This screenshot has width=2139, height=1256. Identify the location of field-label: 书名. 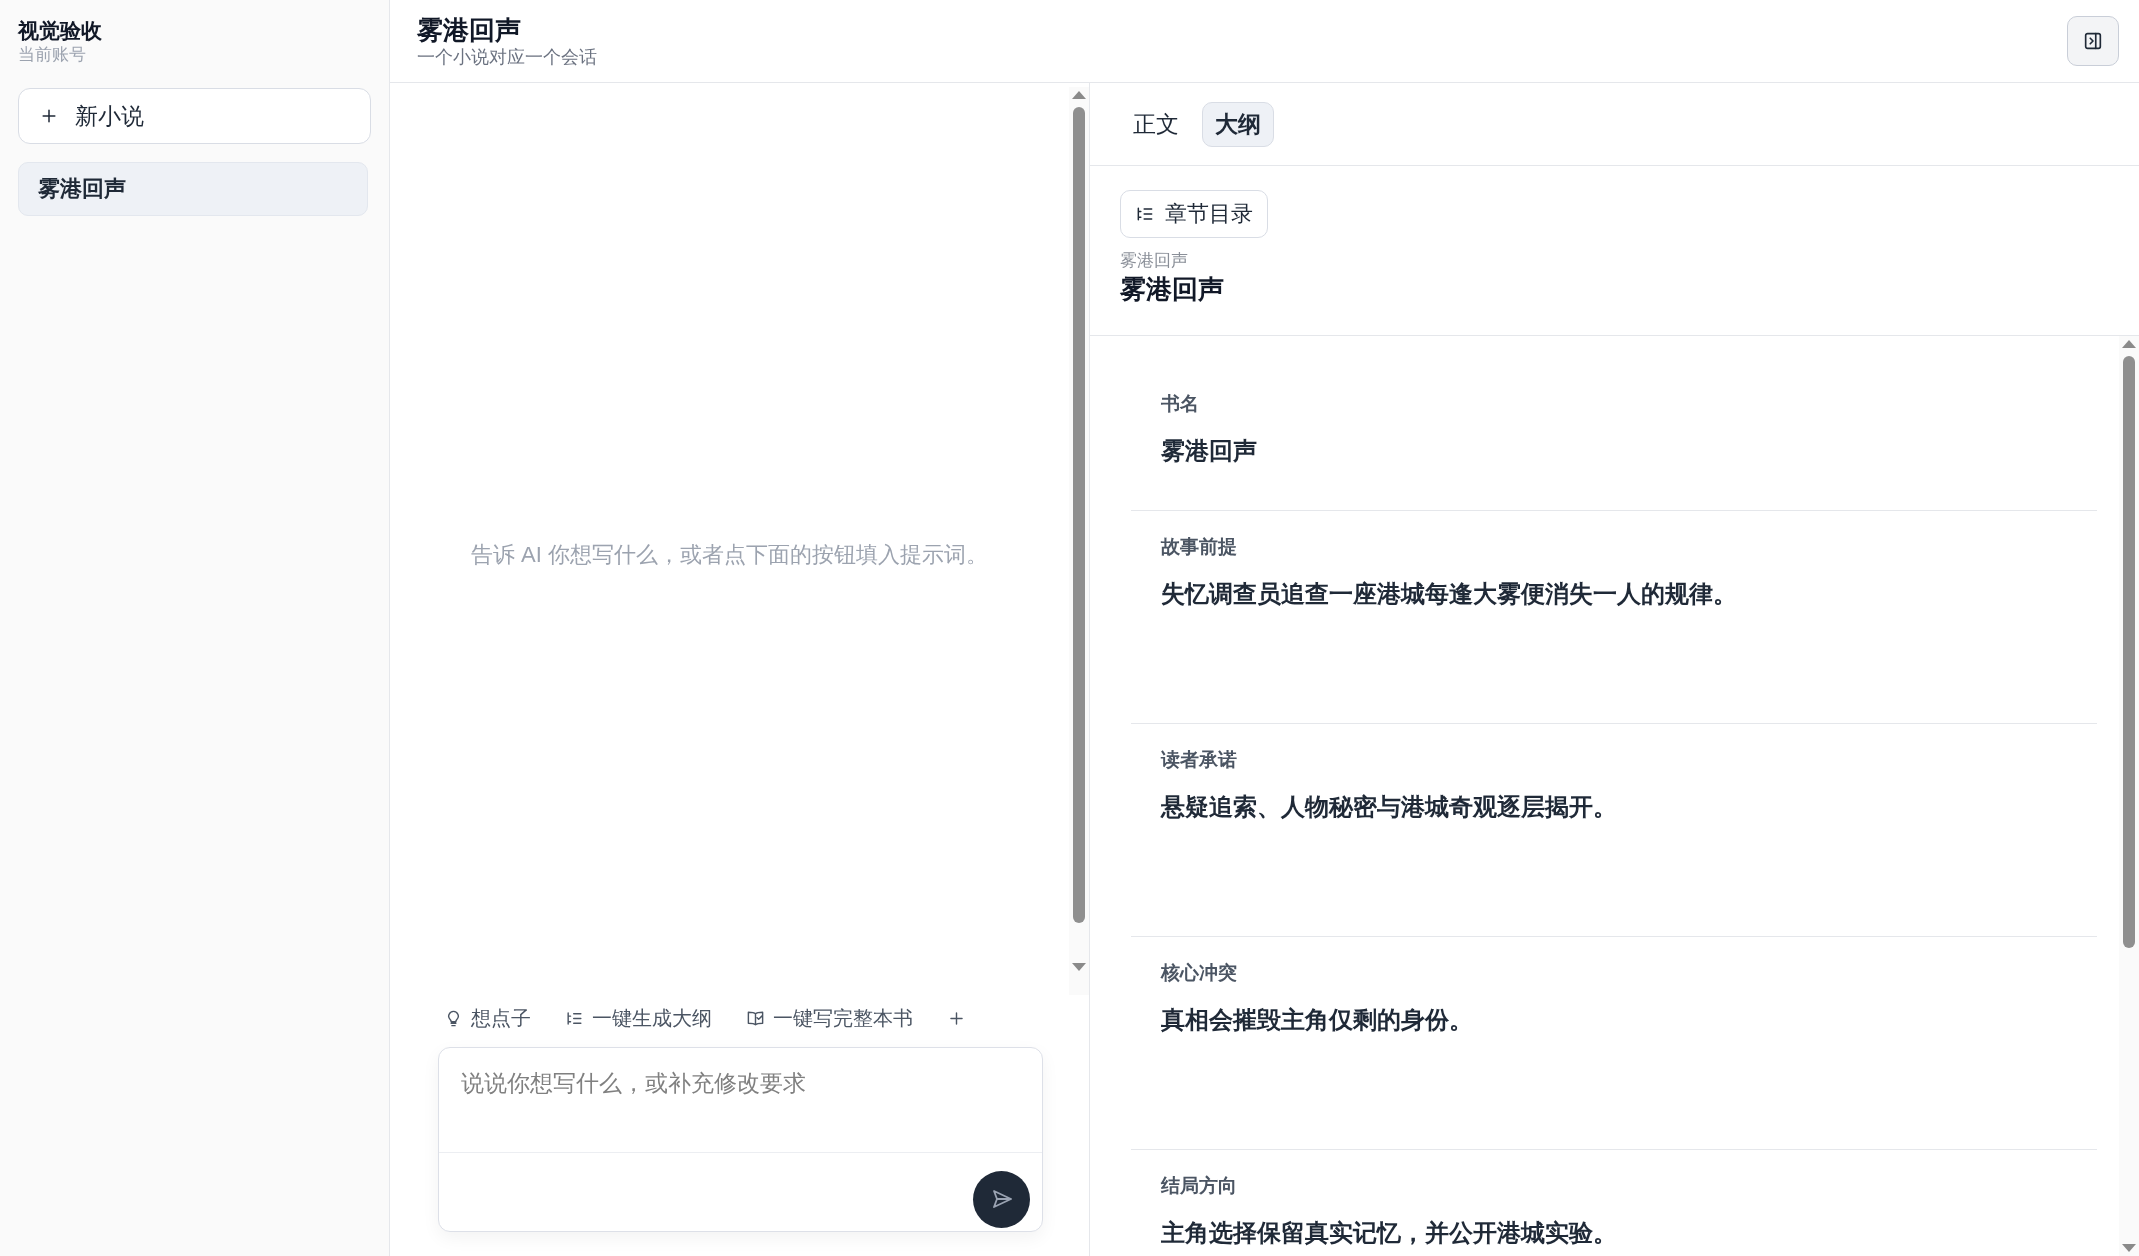
(1180, 404).